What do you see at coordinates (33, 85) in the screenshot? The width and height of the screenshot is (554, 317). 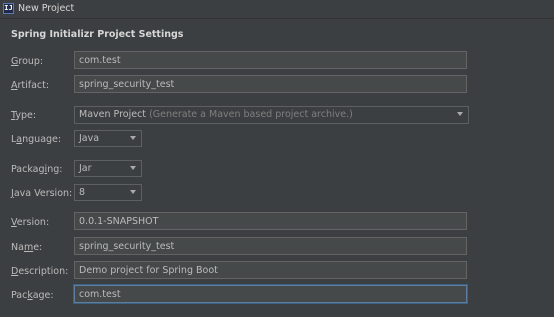 I see `artifact-label-text: rtifact:` at bounding box center [33, 85].